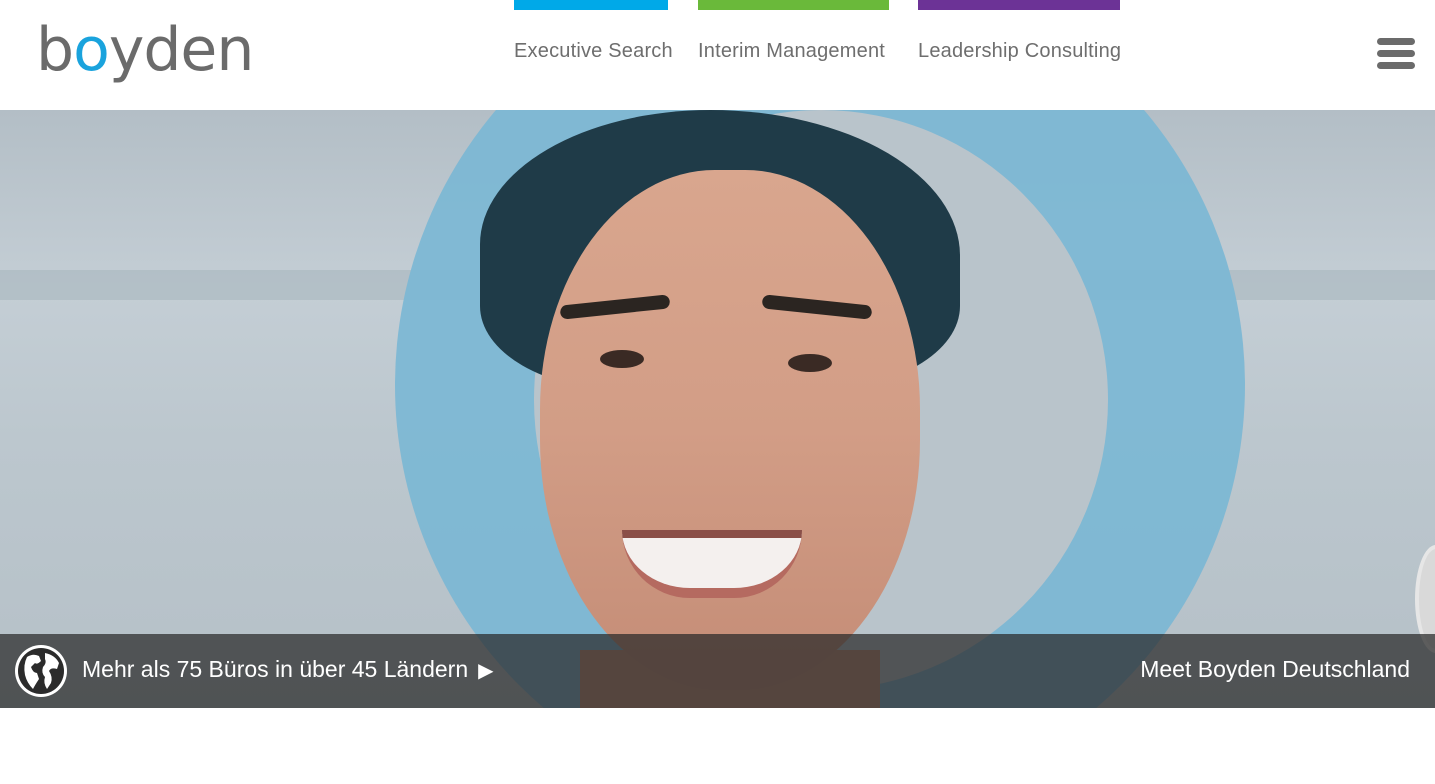 The width and height of the screenshot is (1435, 784). Describe the element at coordinates (275, 669) in the screenshot. I see `offices-link-text: Mehr als 75 Büros in über 45 Ländern` at that location.